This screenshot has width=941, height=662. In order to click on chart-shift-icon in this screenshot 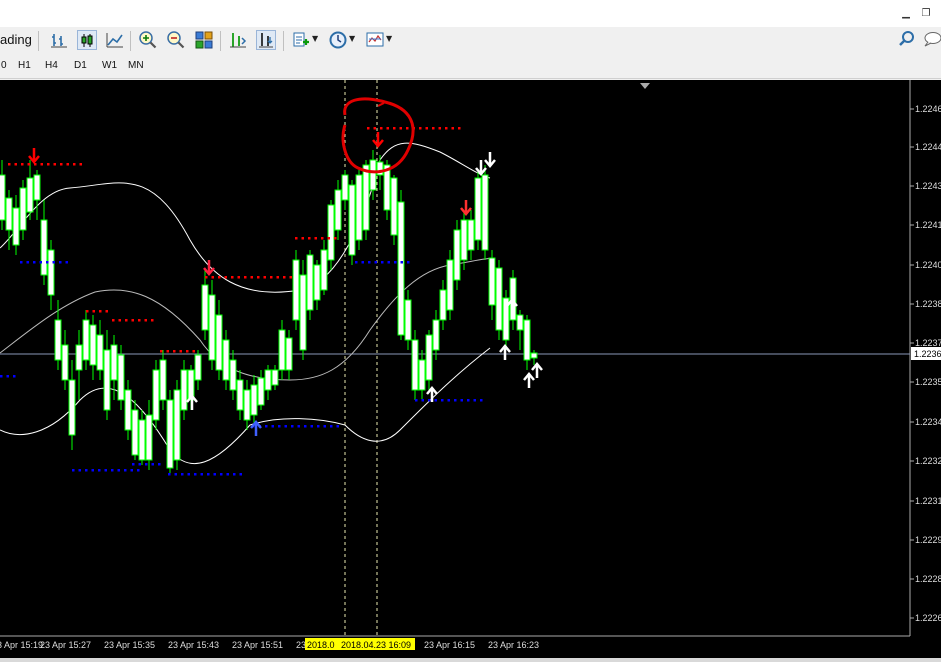, I will do `click(238, 40)`.